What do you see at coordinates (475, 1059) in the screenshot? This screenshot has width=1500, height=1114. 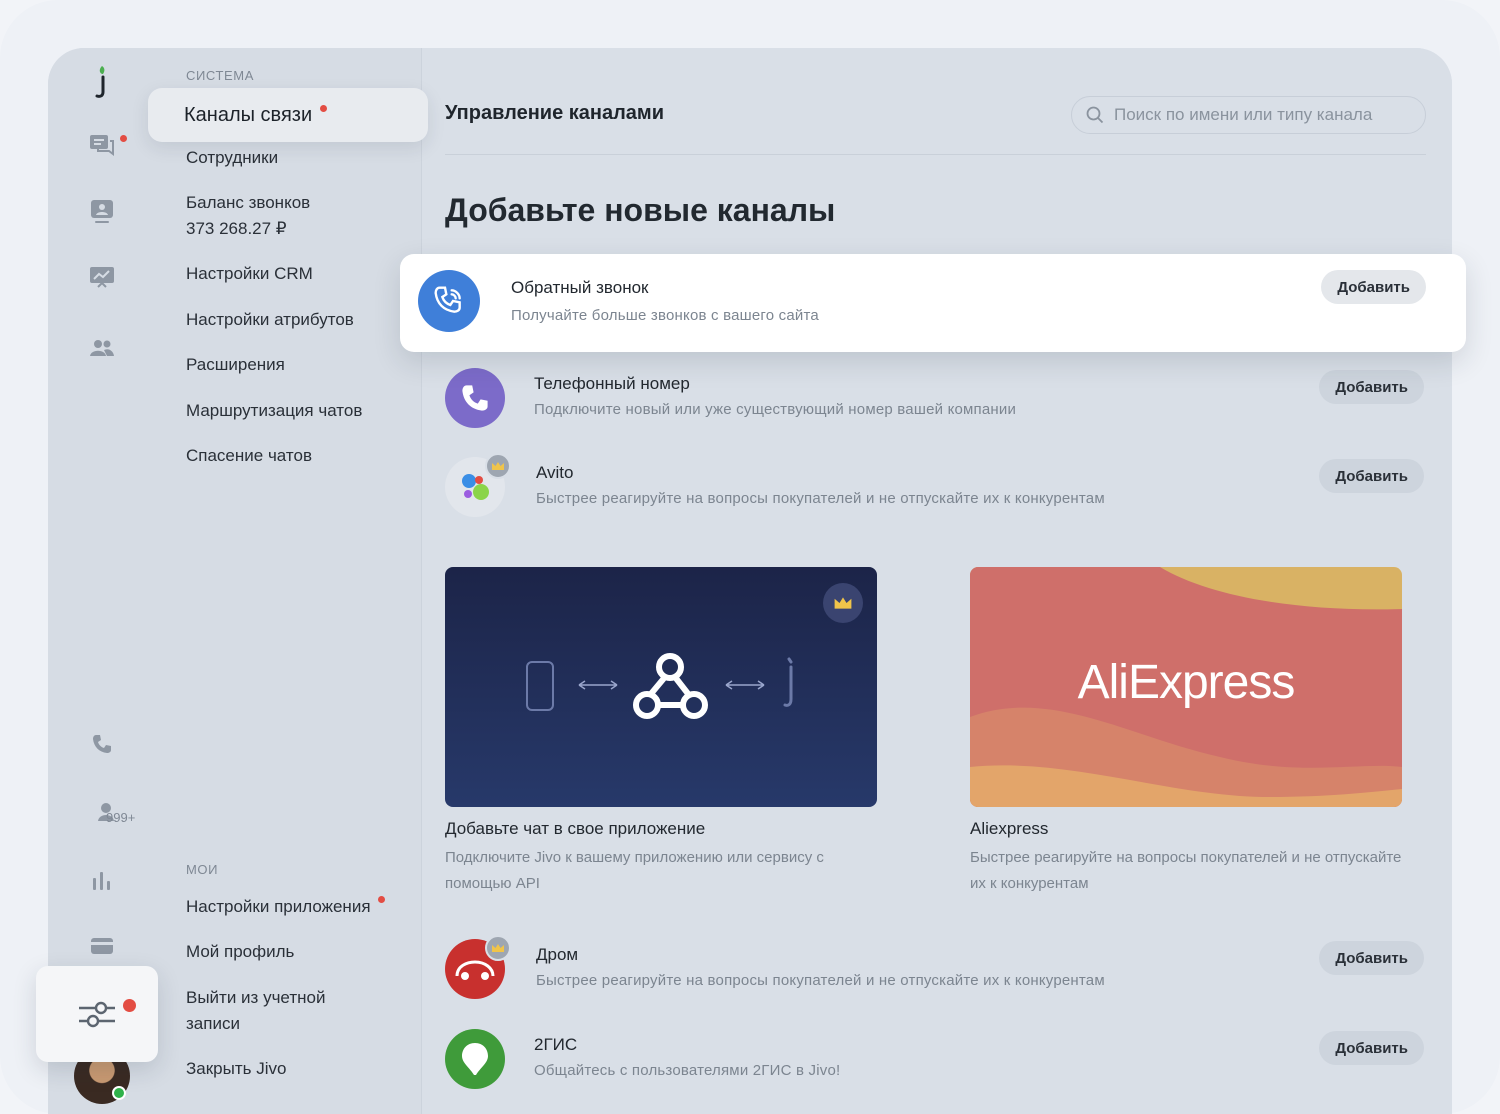 I see `2gis-logo` at bounding box center [475, 1059].